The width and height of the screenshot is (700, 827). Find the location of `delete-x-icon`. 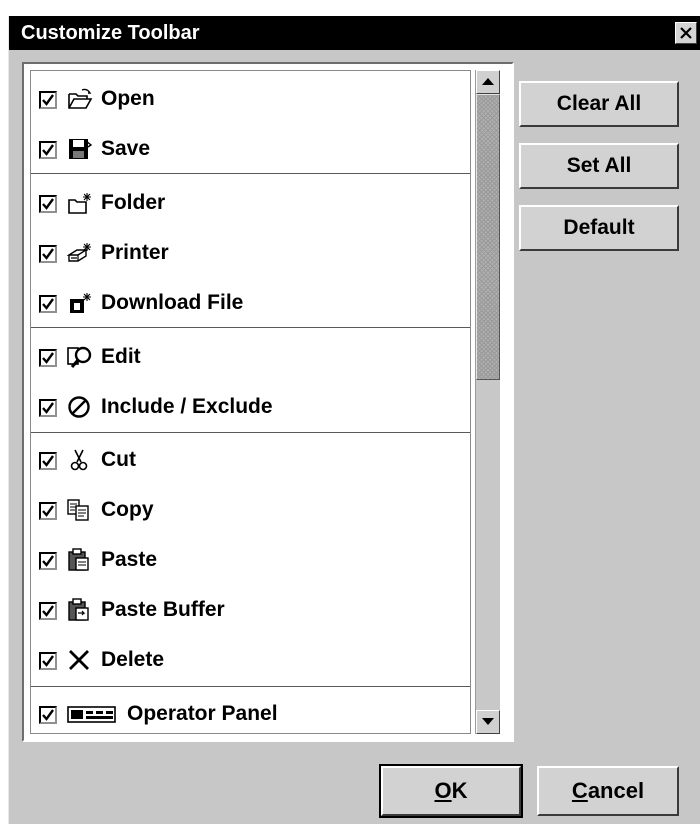

delete-x-icon is located at coordinates (79, 660).